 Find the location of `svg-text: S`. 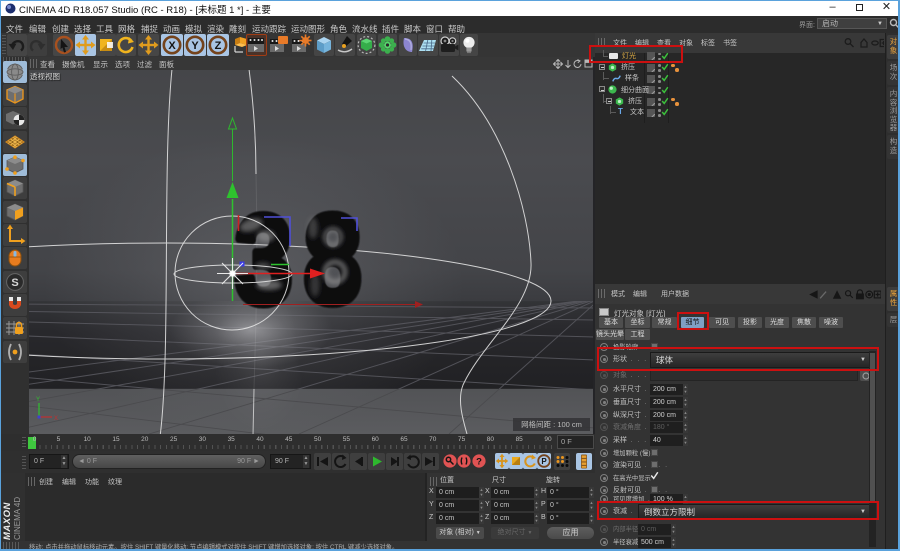

svg-text: S is located at coordinates (14, 283).